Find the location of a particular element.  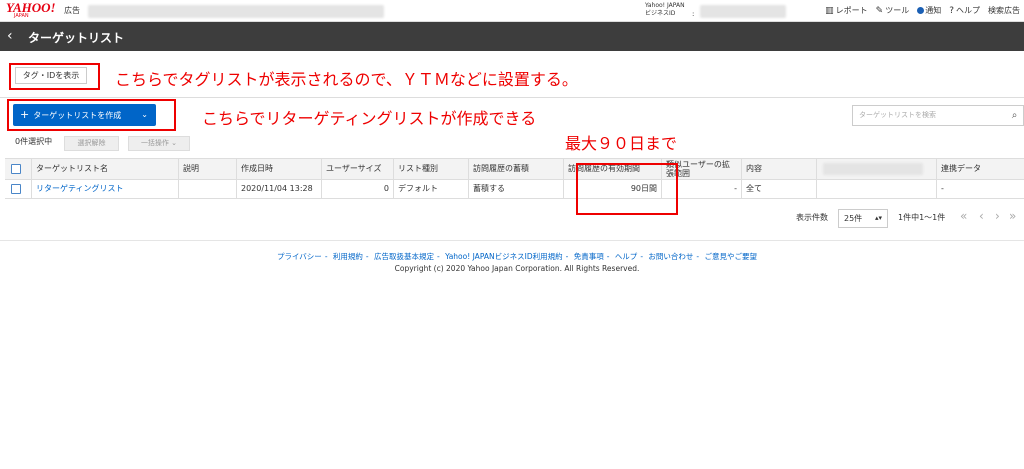

nav-notice: 通知 is located at coordinates (929, 10).